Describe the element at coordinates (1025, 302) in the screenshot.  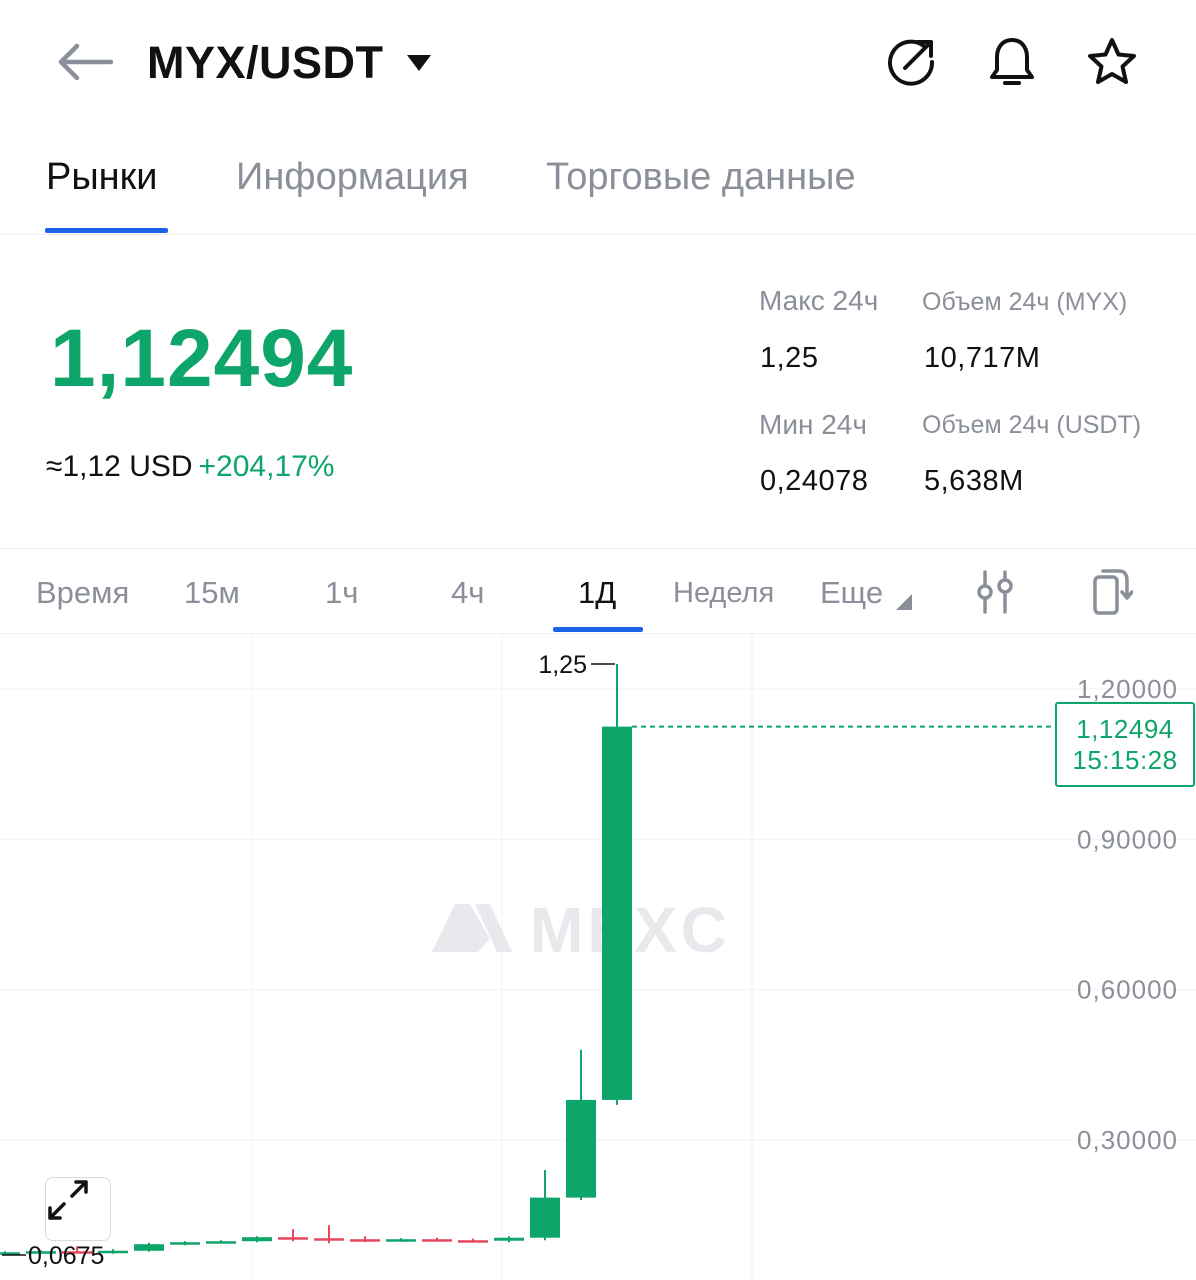
I see `volume-base-label: Объем 24ч (MYX)` at that location.